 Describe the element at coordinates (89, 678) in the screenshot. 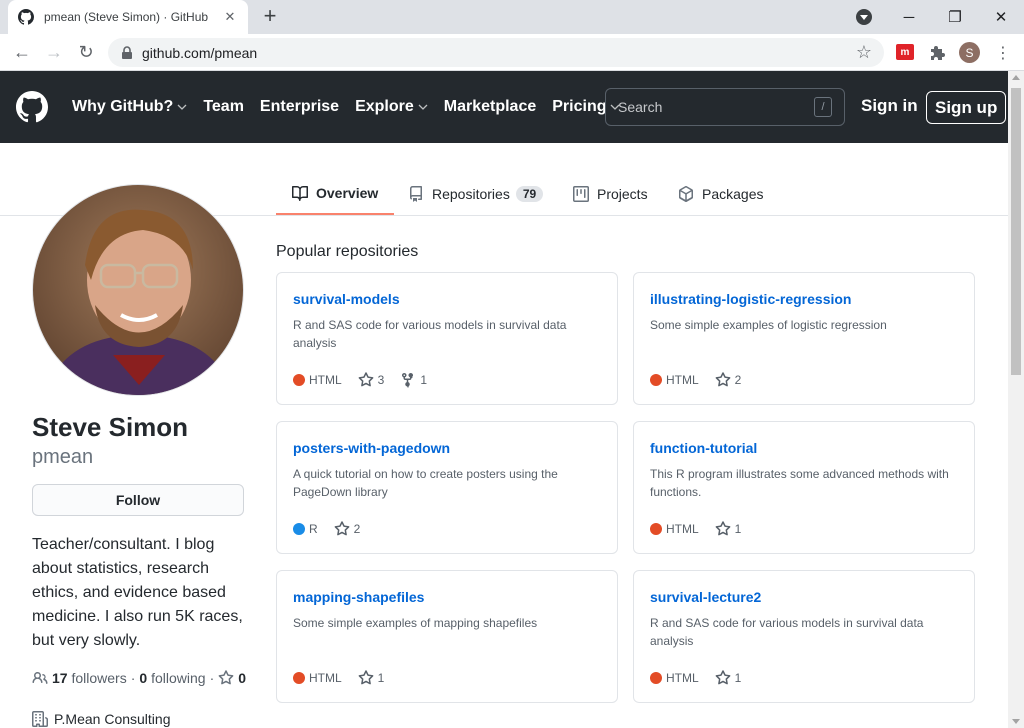

I see `followers-link: 17 followers` at that location.